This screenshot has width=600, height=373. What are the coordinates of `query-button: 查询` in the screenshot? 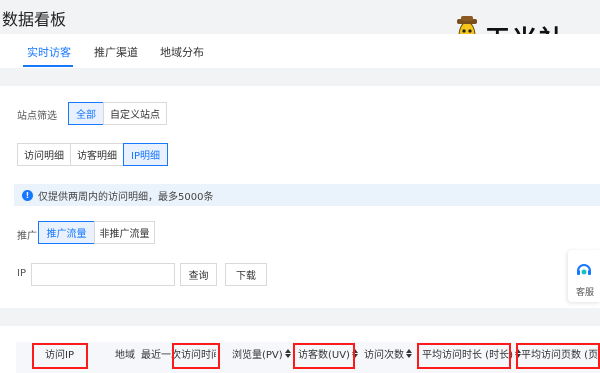 It's located at (198, 274).